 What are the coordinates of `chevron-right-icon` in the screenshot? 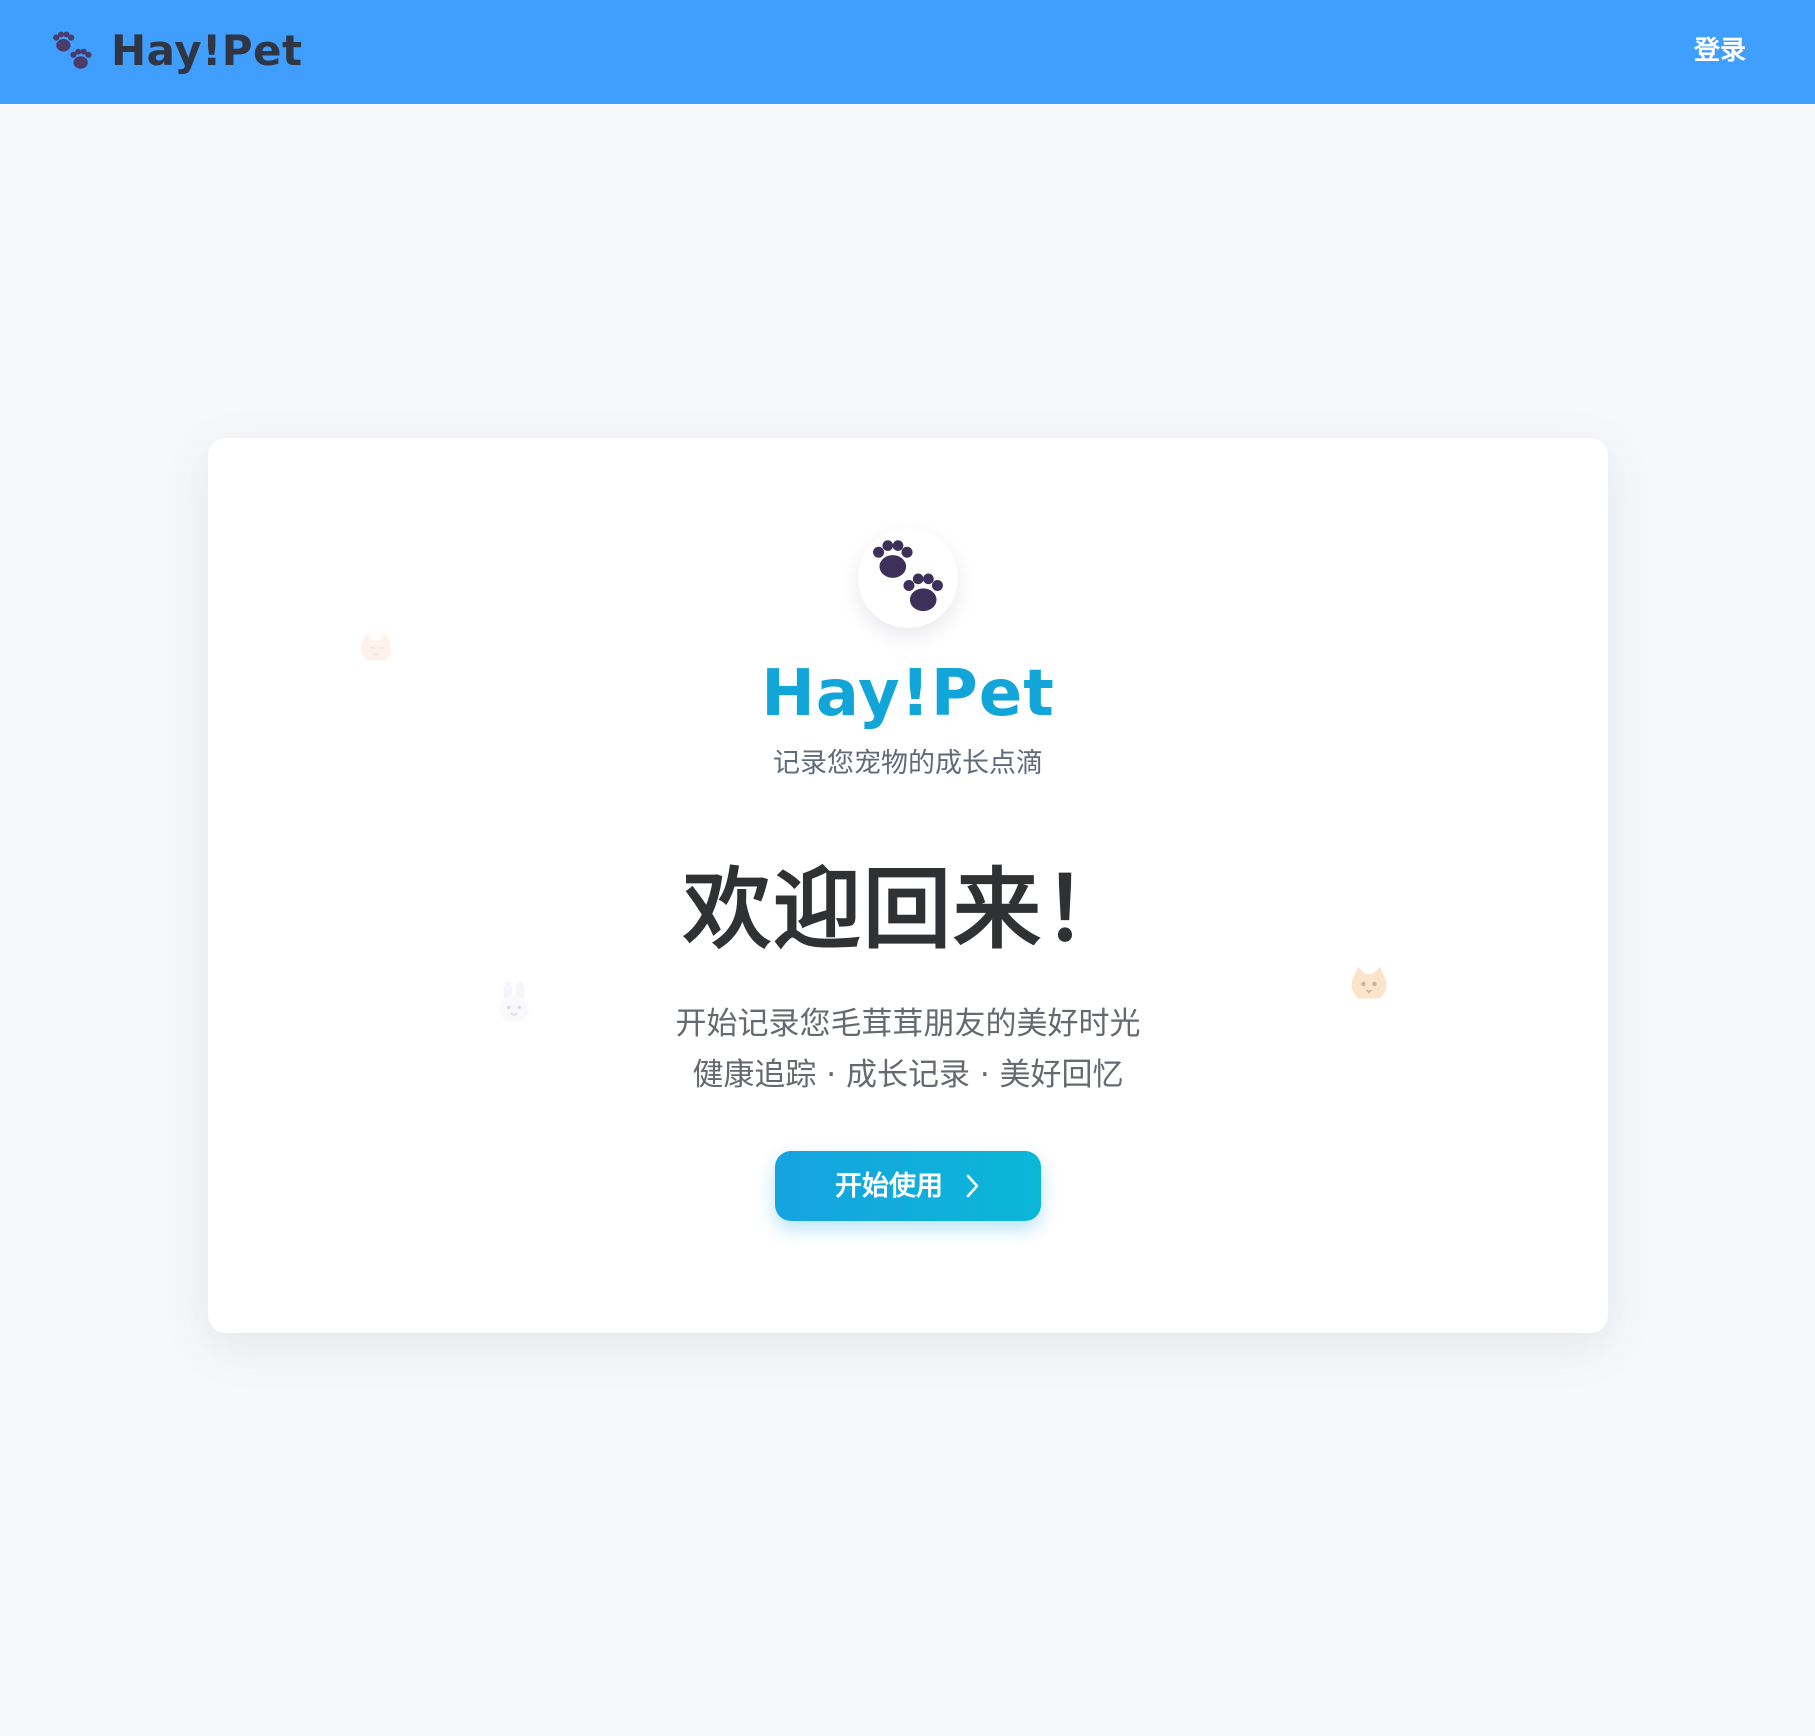 It's located at (972, 1186).